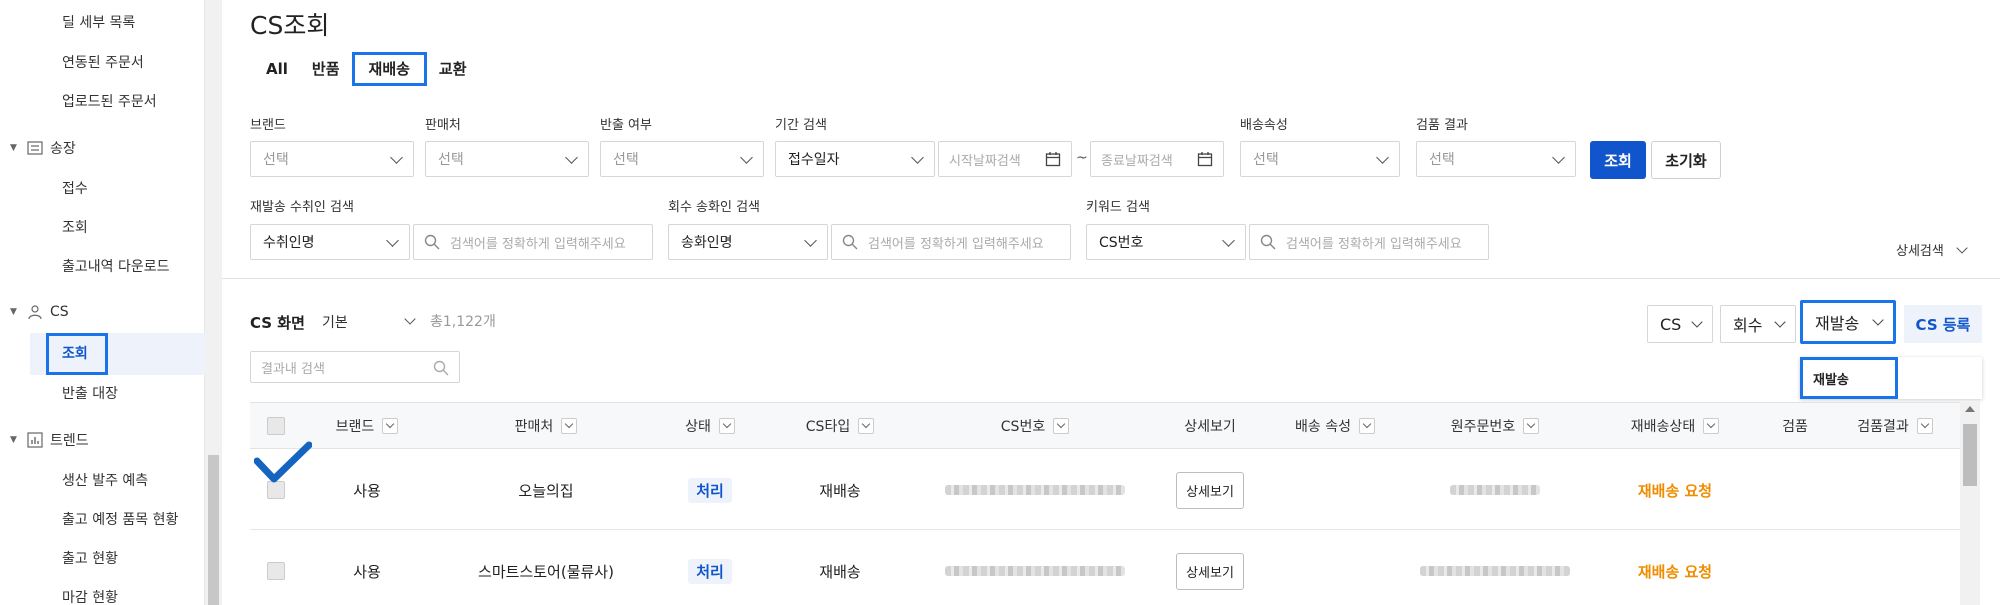 This screenshot has height=605, width=2000. What do you see at coordinates (1686, 160) in the screenshot?
I see `reset-button: 초기화` at bounding box center [1686, 160].